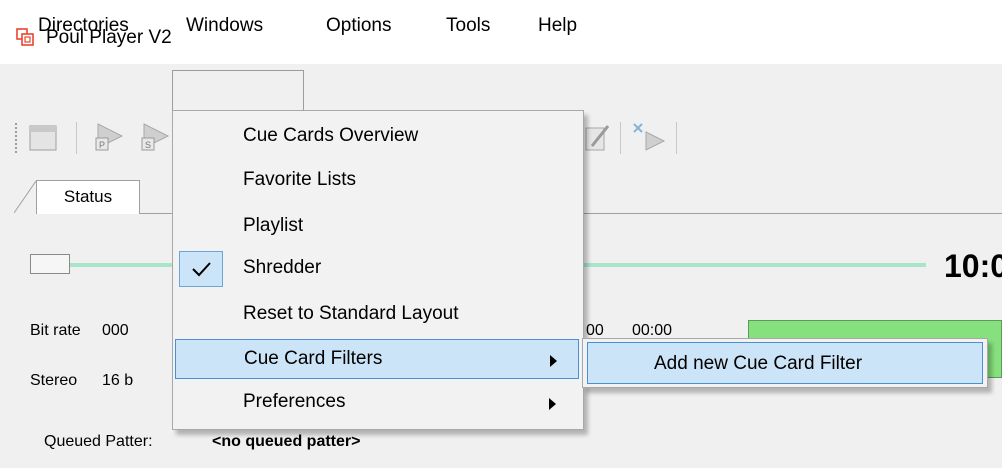 The image size is (1002, 468). What do you see at coordinates (378, 403) in the screenshot?
I see `menu-item-preferences: Preferences` at bounding box center [378, 403].